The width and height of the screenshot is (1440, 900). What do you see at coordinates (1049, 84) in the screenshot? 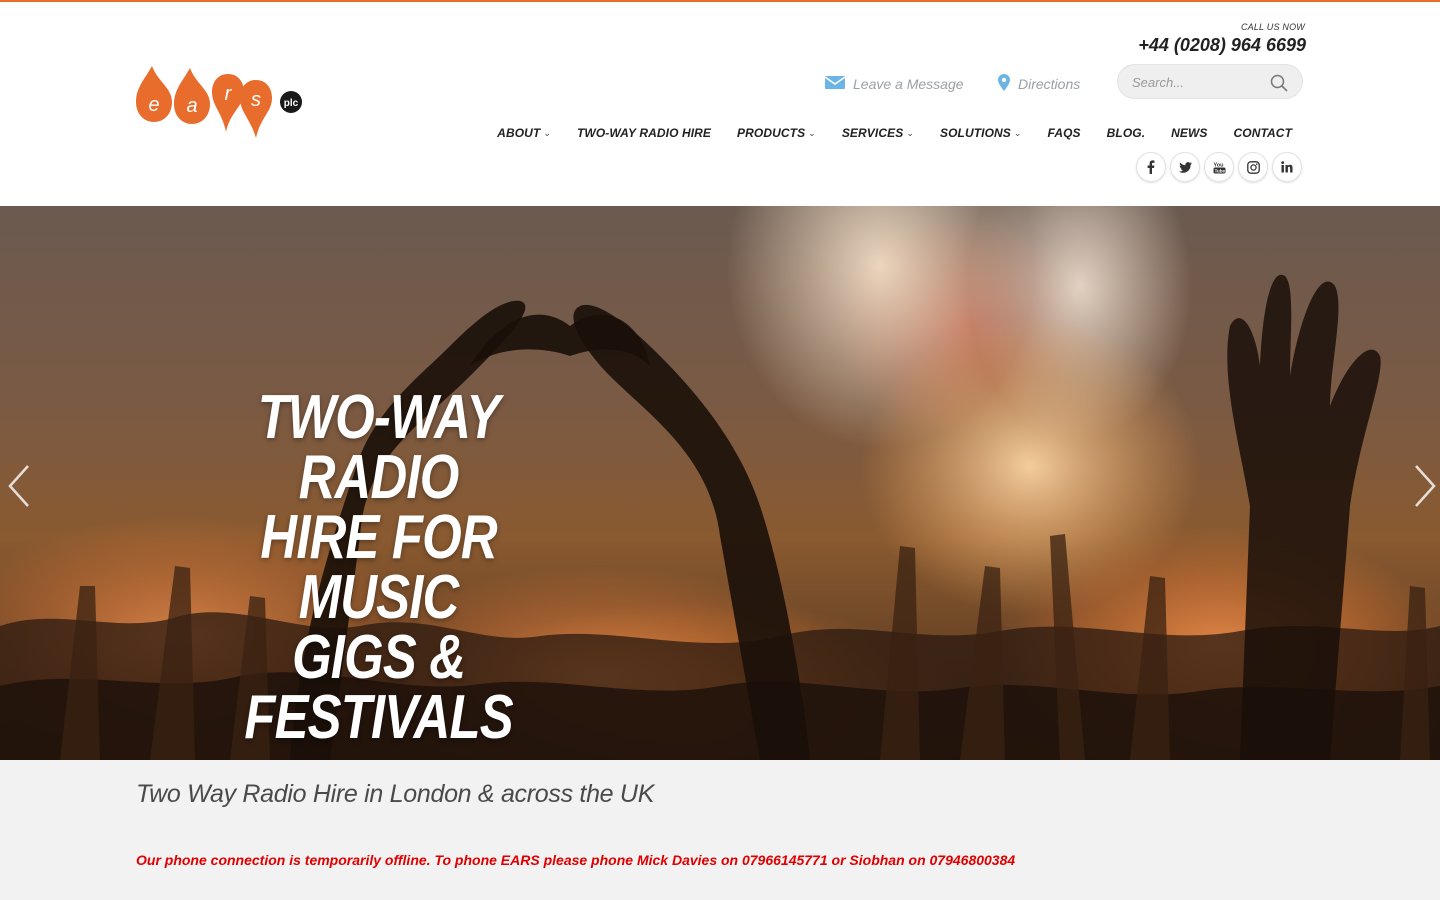
I see `directions-label: Directions` at bounding box center [1049, 84].